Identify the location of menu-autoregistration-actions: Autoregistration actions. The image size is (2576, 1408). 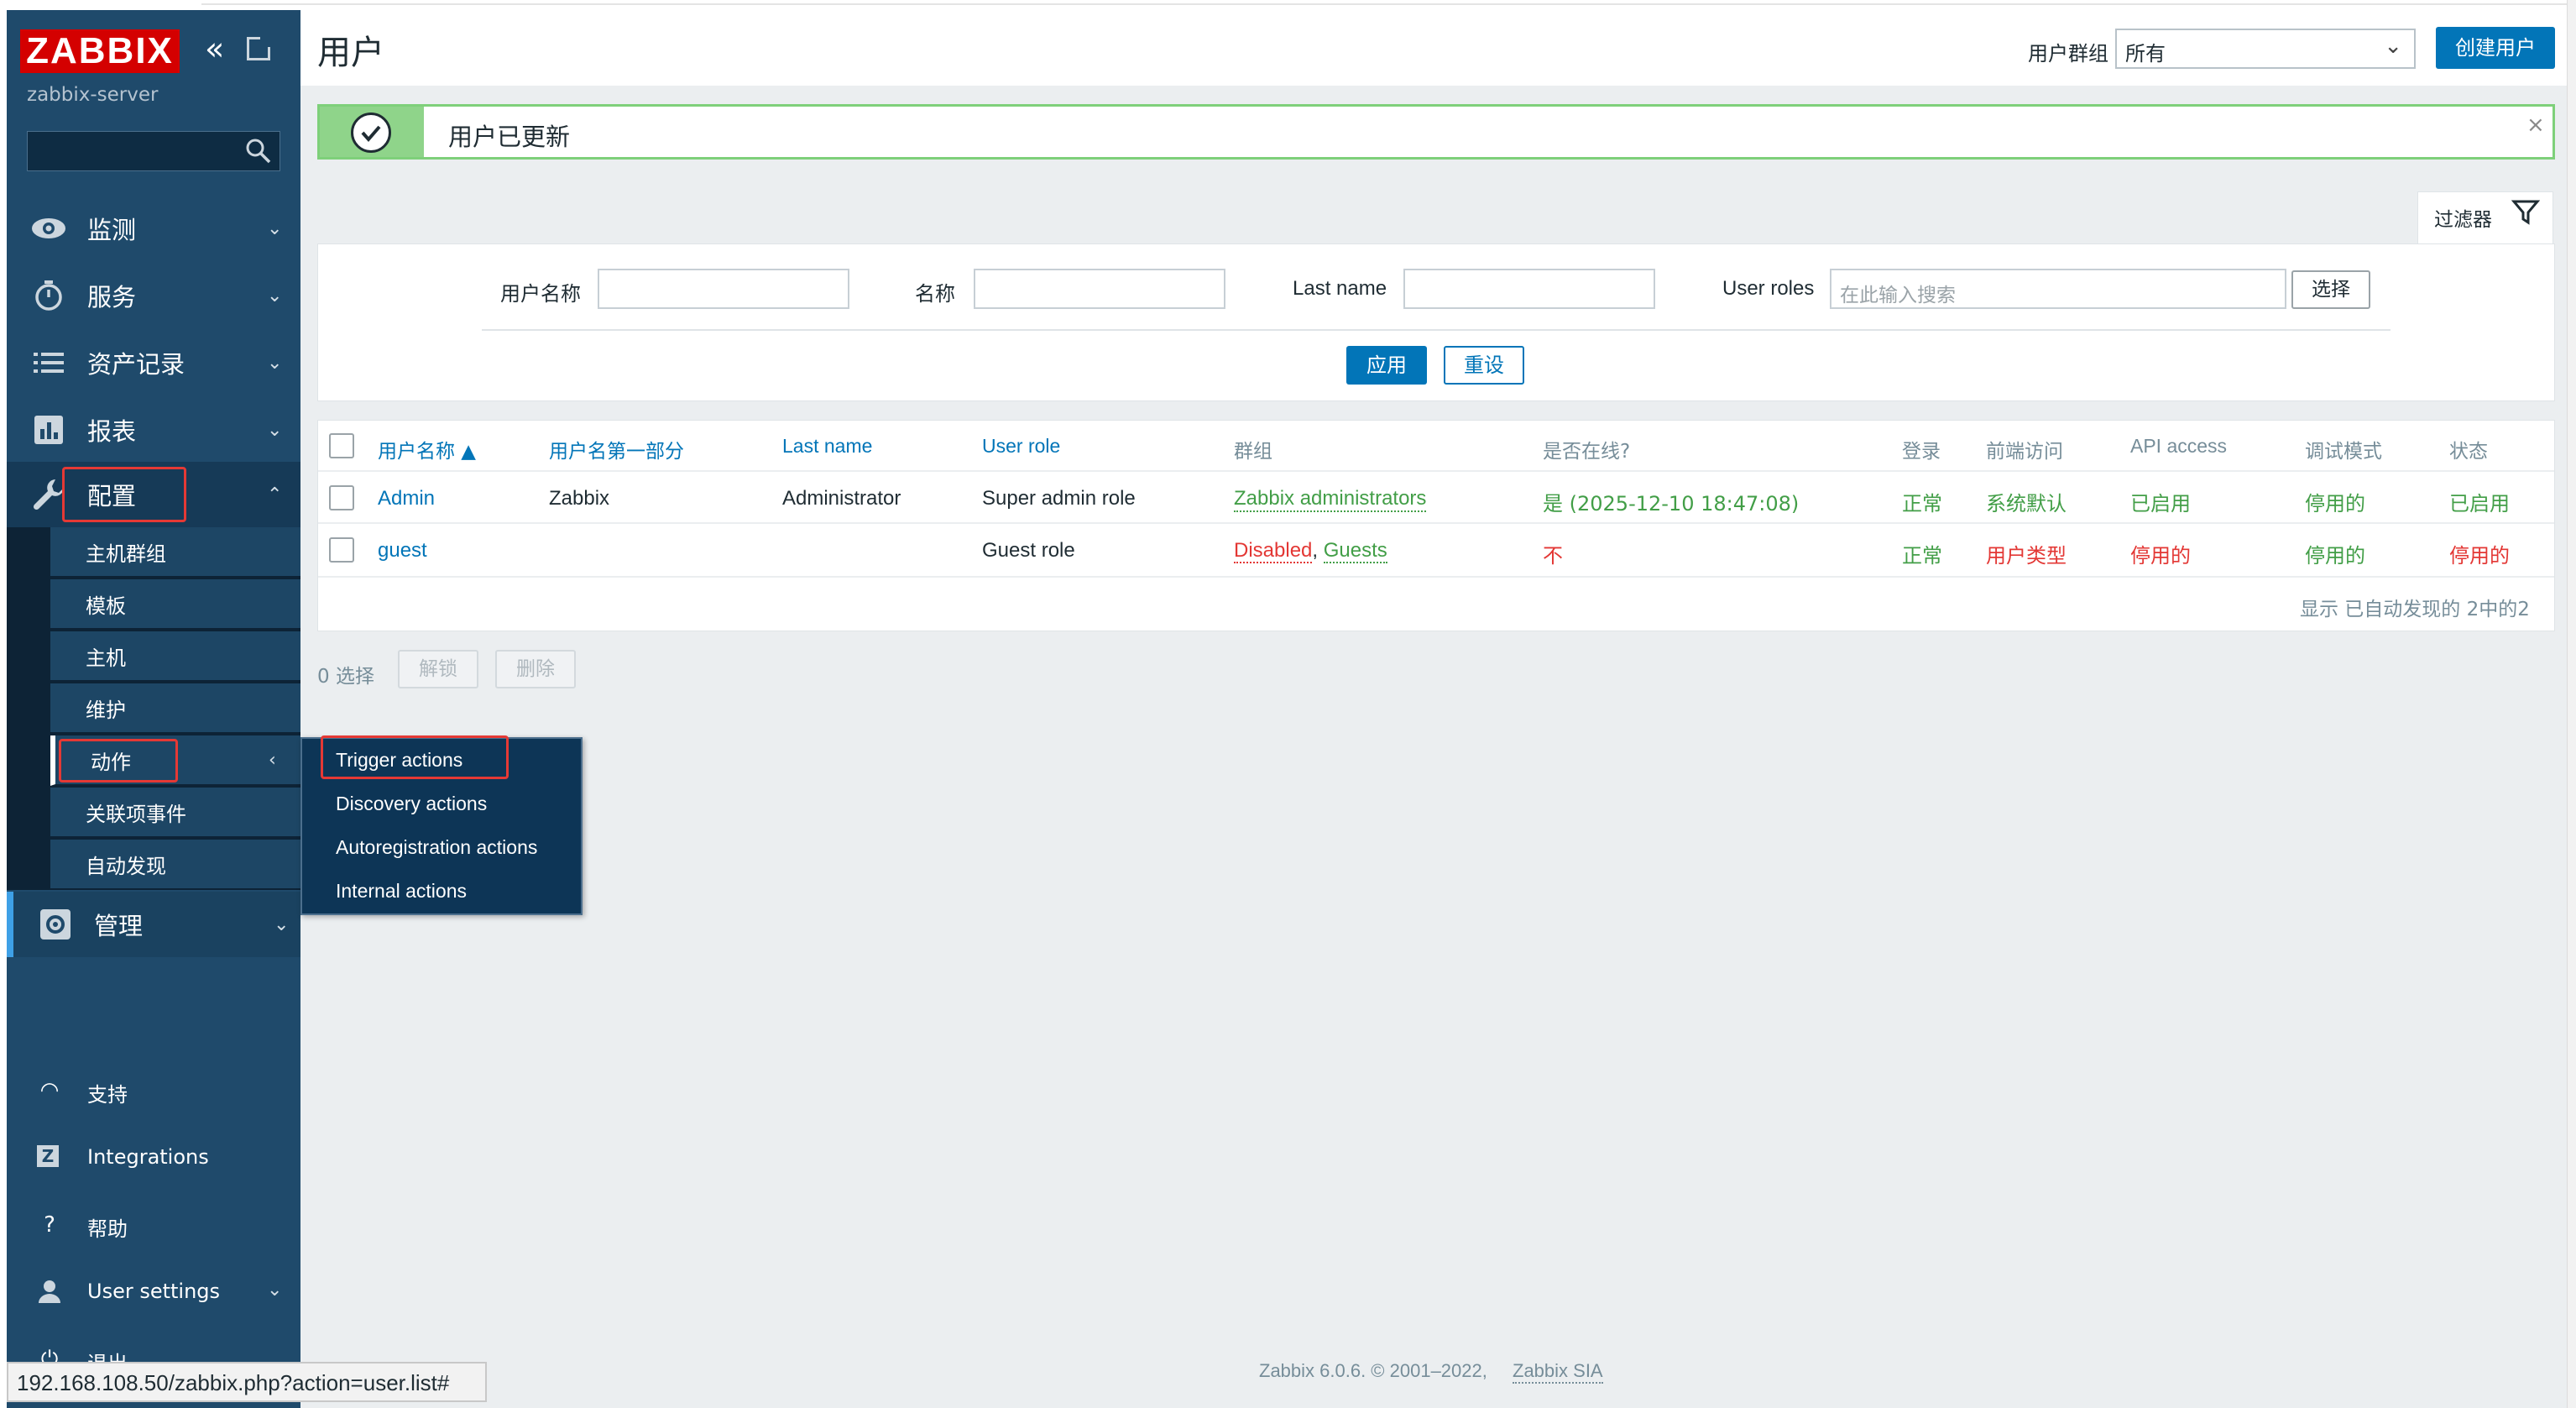
(436, 848).